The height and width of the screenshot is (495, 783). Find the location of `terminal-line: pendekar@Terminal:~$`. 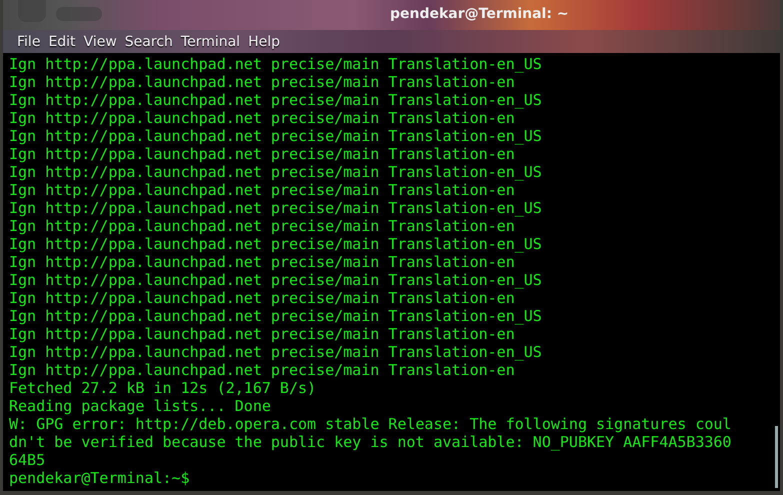

terminal-line: pendekar@Terminal:~$ is located at coordinates (100, 478).